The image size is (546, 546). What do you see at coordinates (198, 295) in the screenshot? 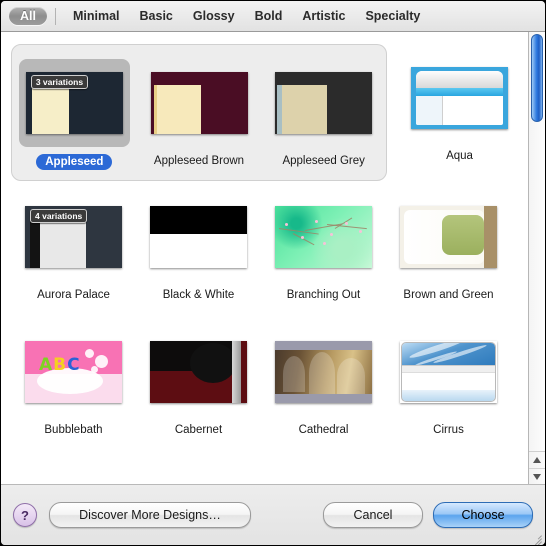
I see `theme-label-black-and-white: Black & White` at bounding box center [198, 295].